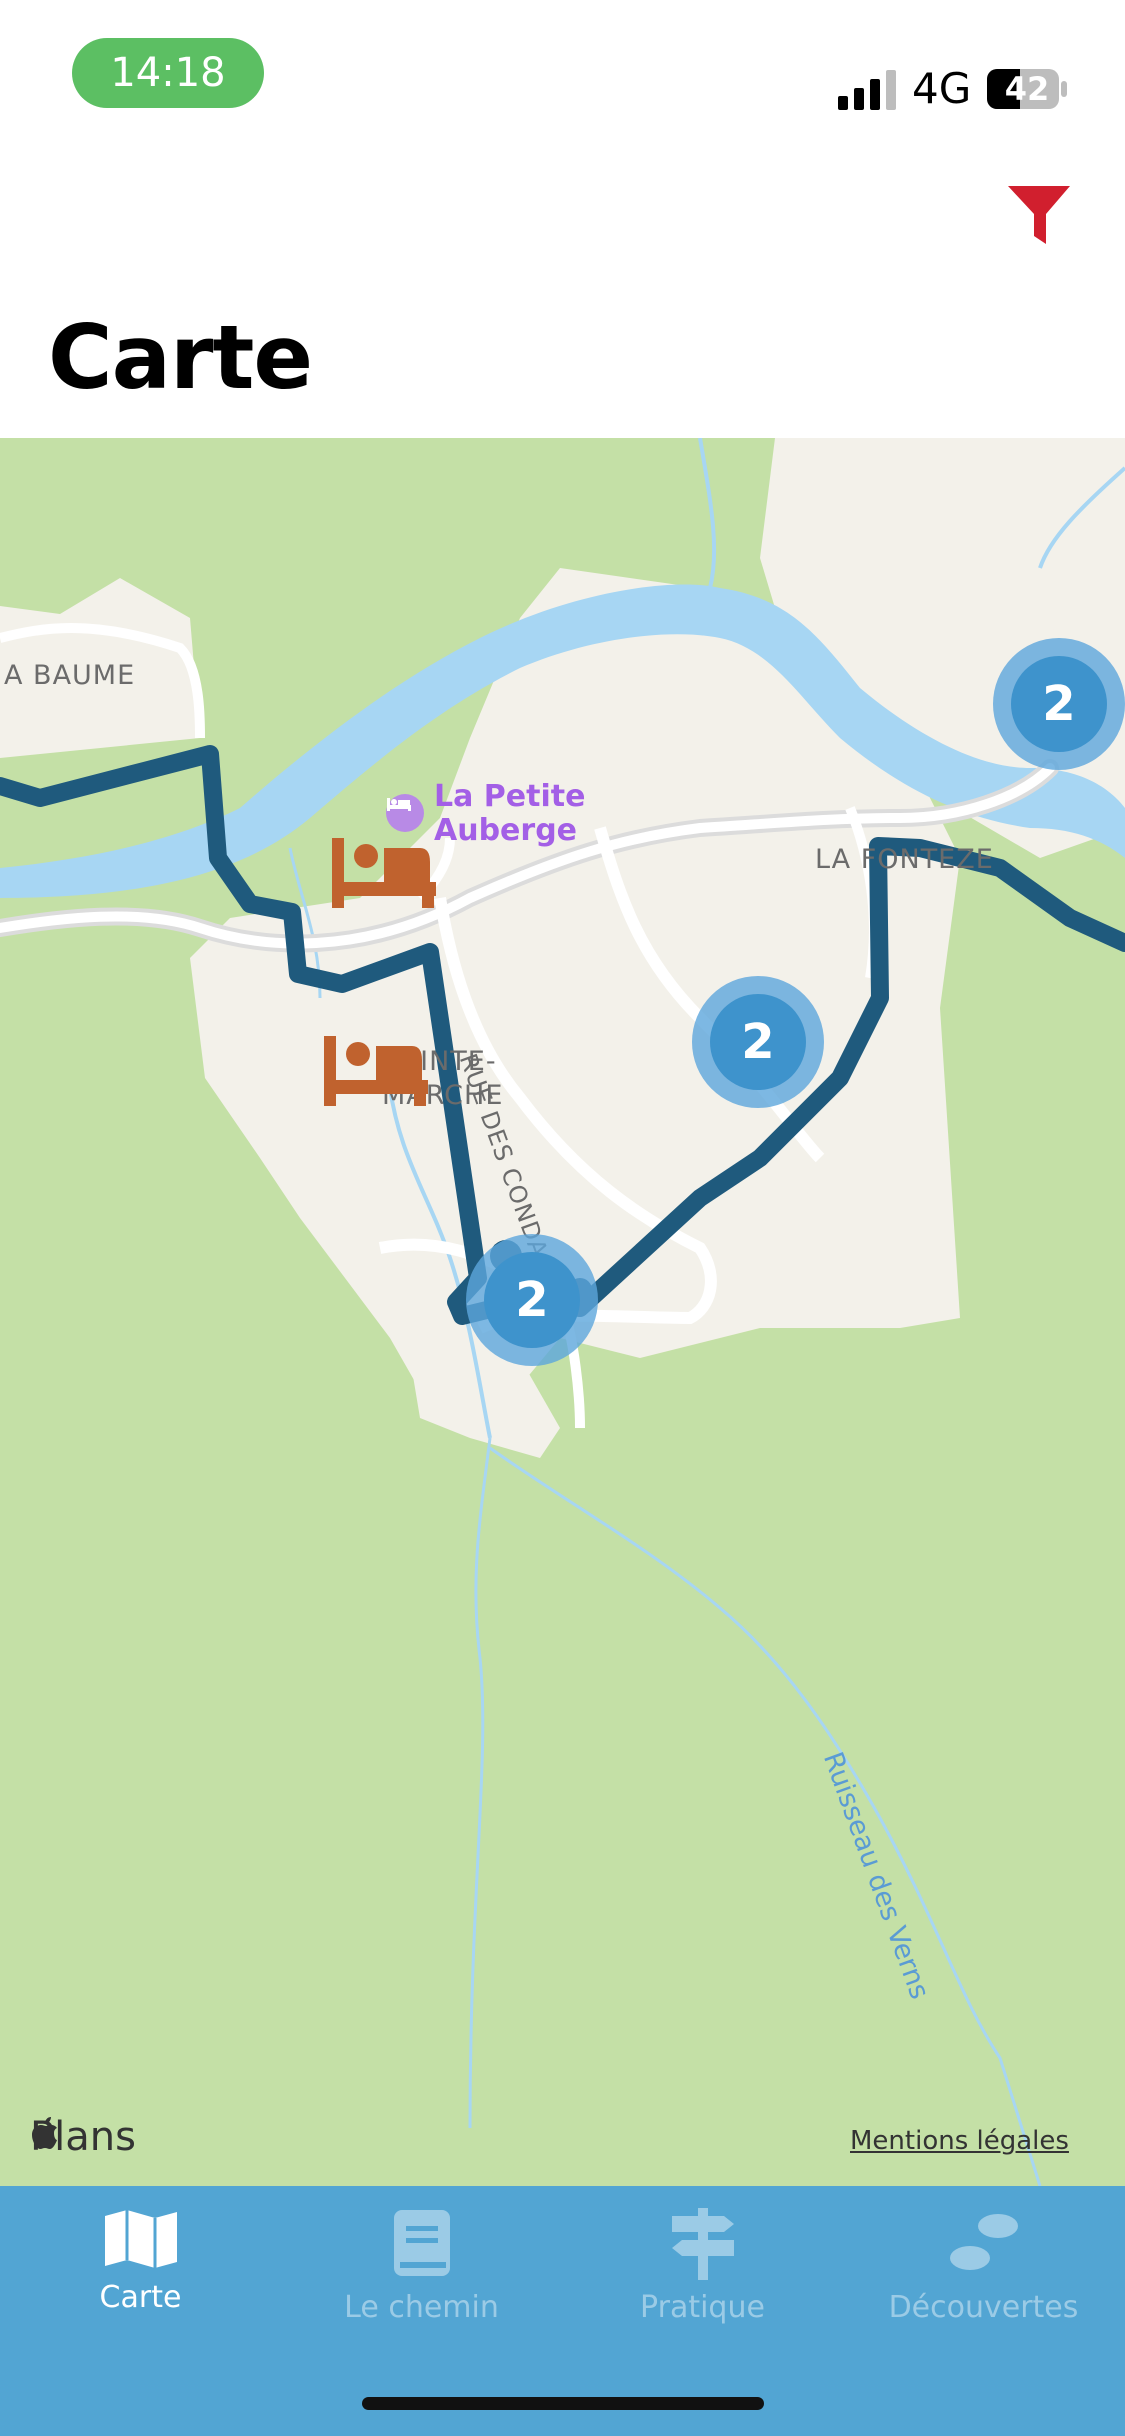  What do you see at coordinates (563, 2403) in the screenshot?
I see `home-indicator` at bounding box center [563, 2403].